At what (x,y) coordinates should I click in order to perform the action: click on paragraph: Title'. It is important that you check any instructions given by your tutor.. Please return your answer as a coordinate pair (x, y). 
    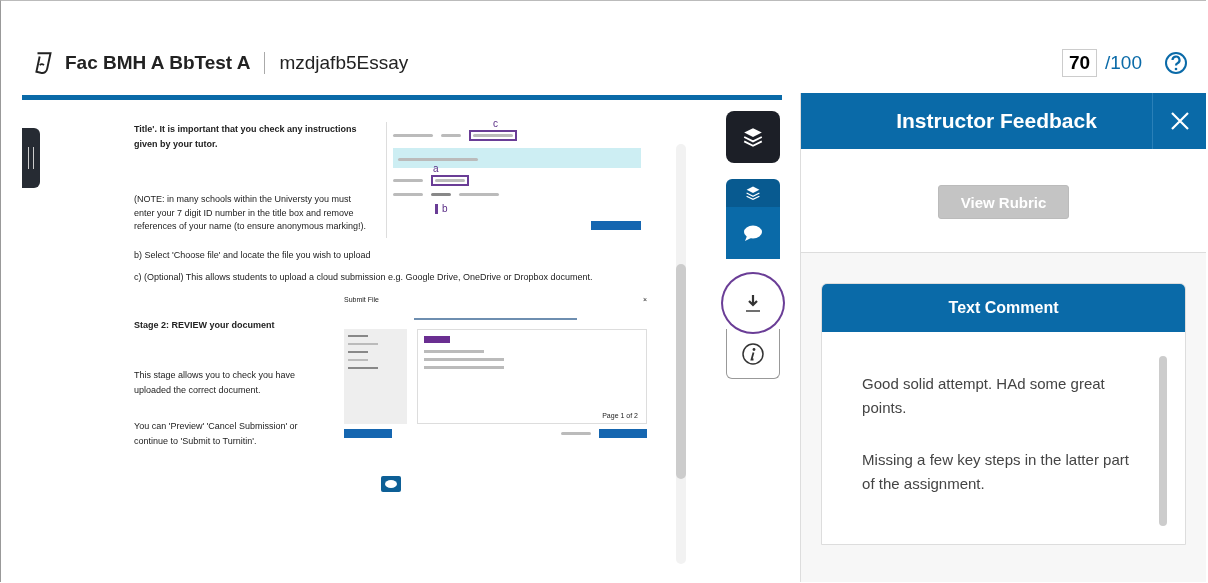
    Looking at the image, I should click on (246, 137).